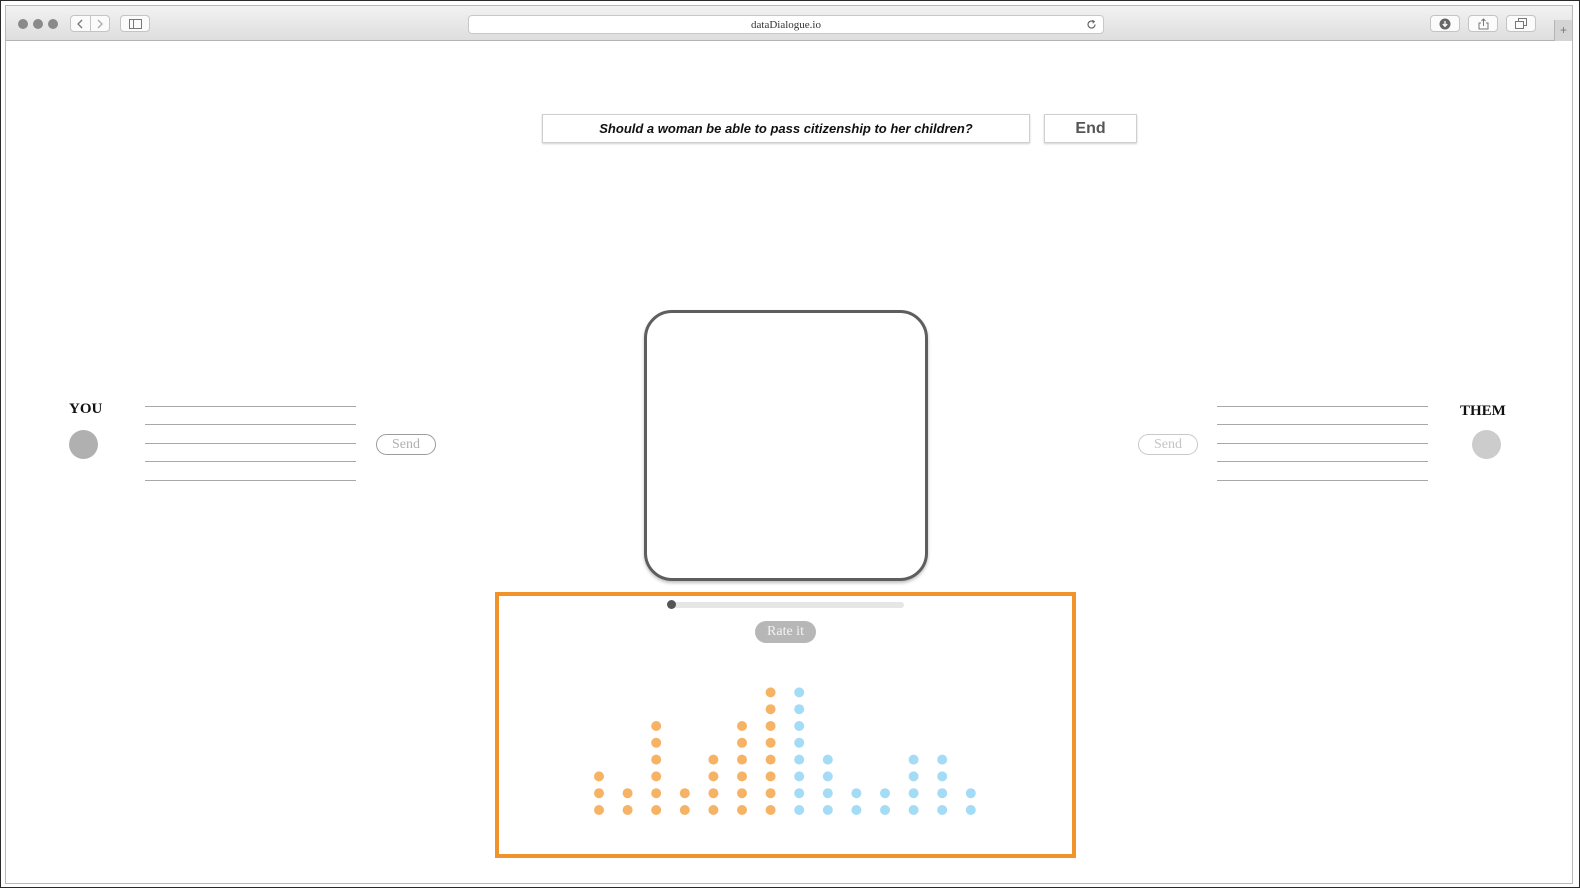 The image size is (1580, 888). What do you see at coordinates (785, 632) in the screenshot?
I see `rate-it-button: Rate it` at bounding box center [785, 632].